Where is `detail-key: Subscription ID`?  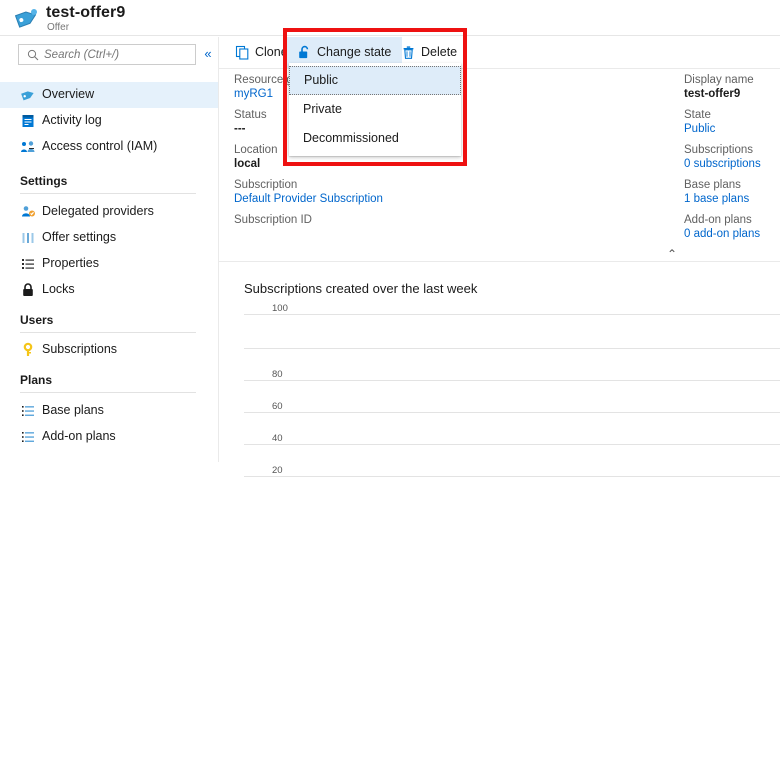 detail-key: Subscription ID is located at coordinates (273, 220).